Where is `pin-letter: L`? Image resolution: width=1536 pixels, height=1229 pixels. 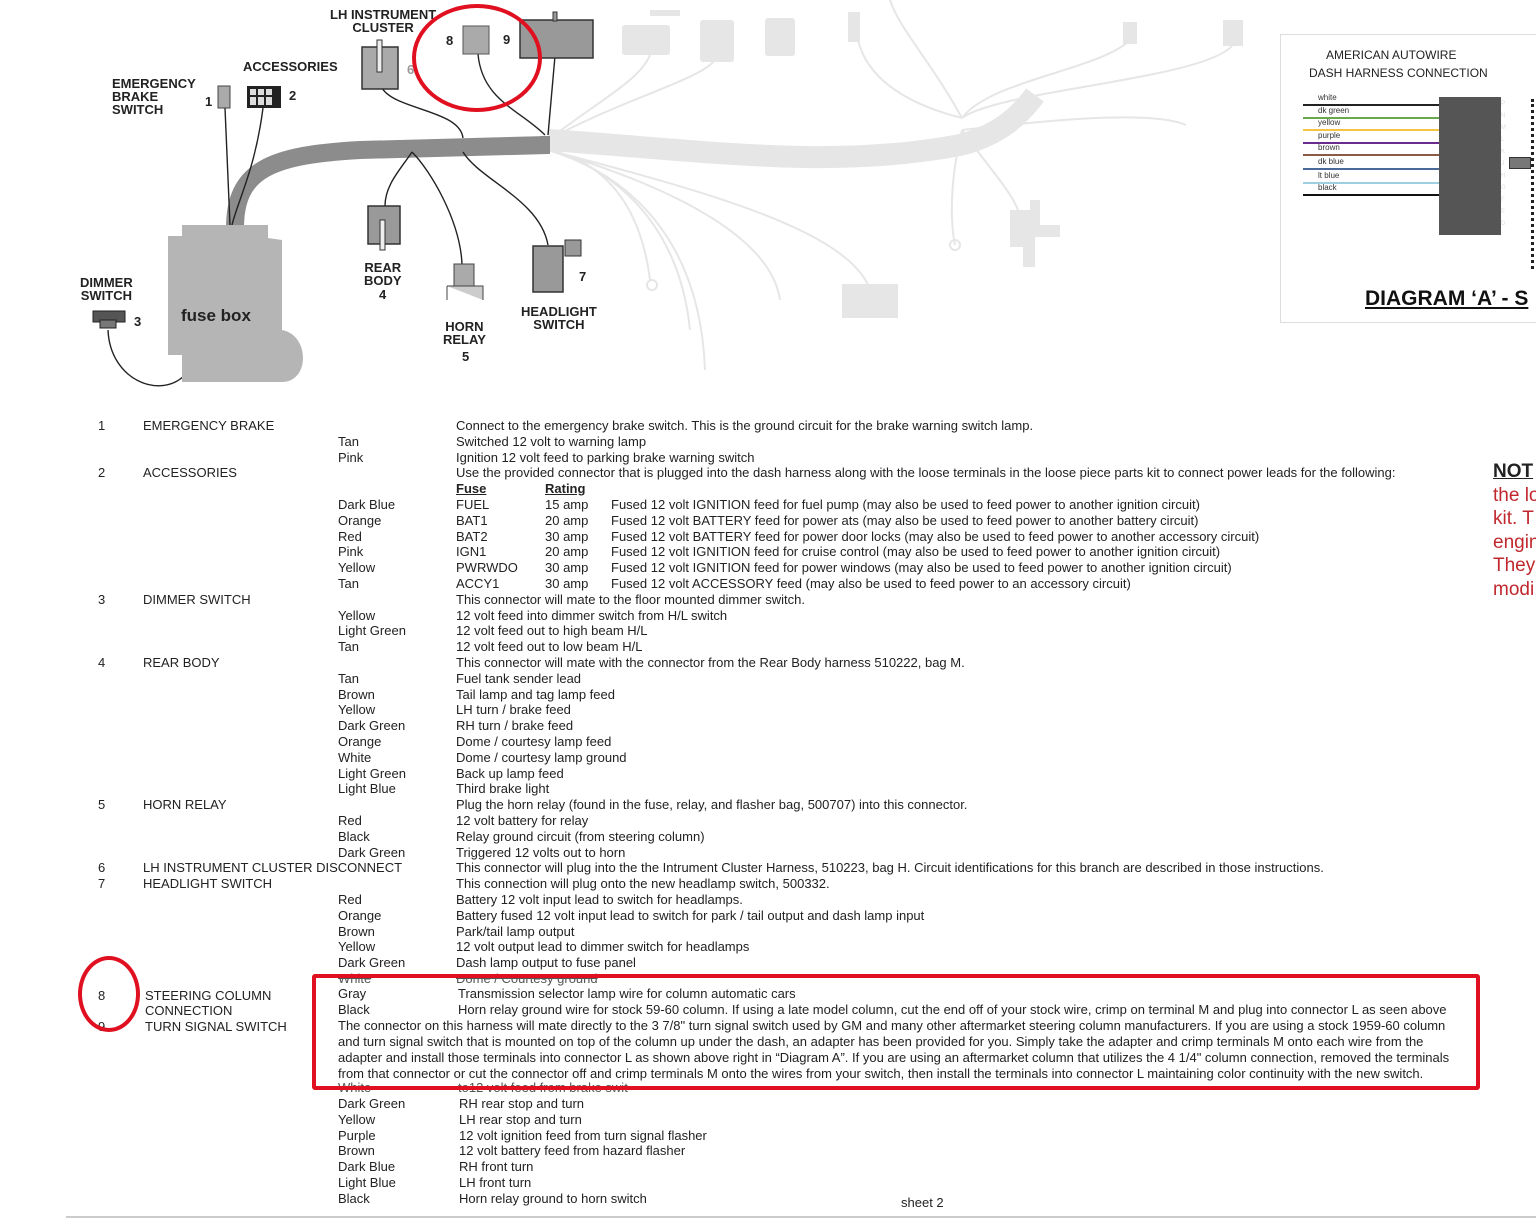
pin-letter: L is located at coordinates (1503, 140).